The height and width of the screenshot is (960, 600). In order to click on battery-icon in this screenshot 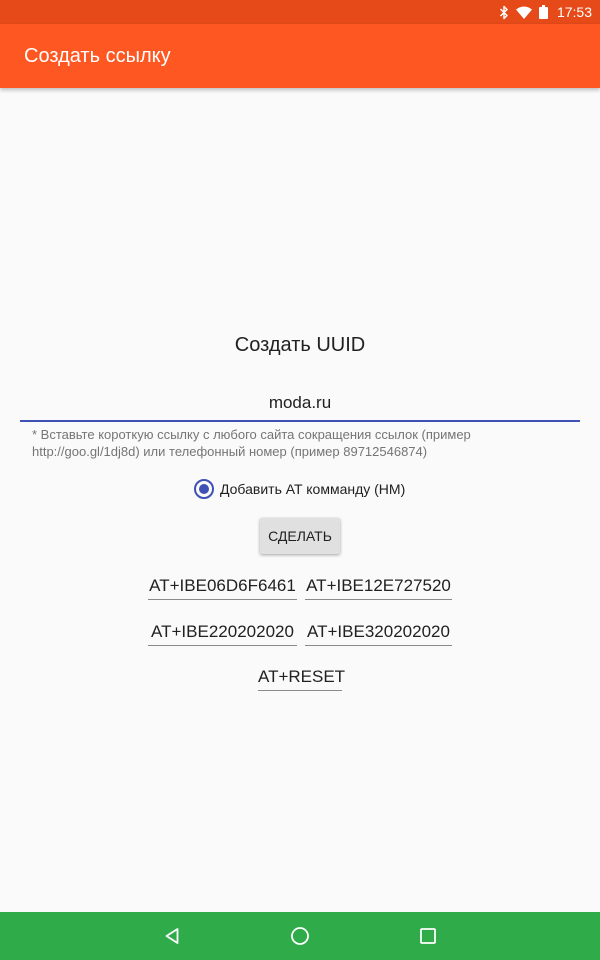, I will do `click(543, 12)`.